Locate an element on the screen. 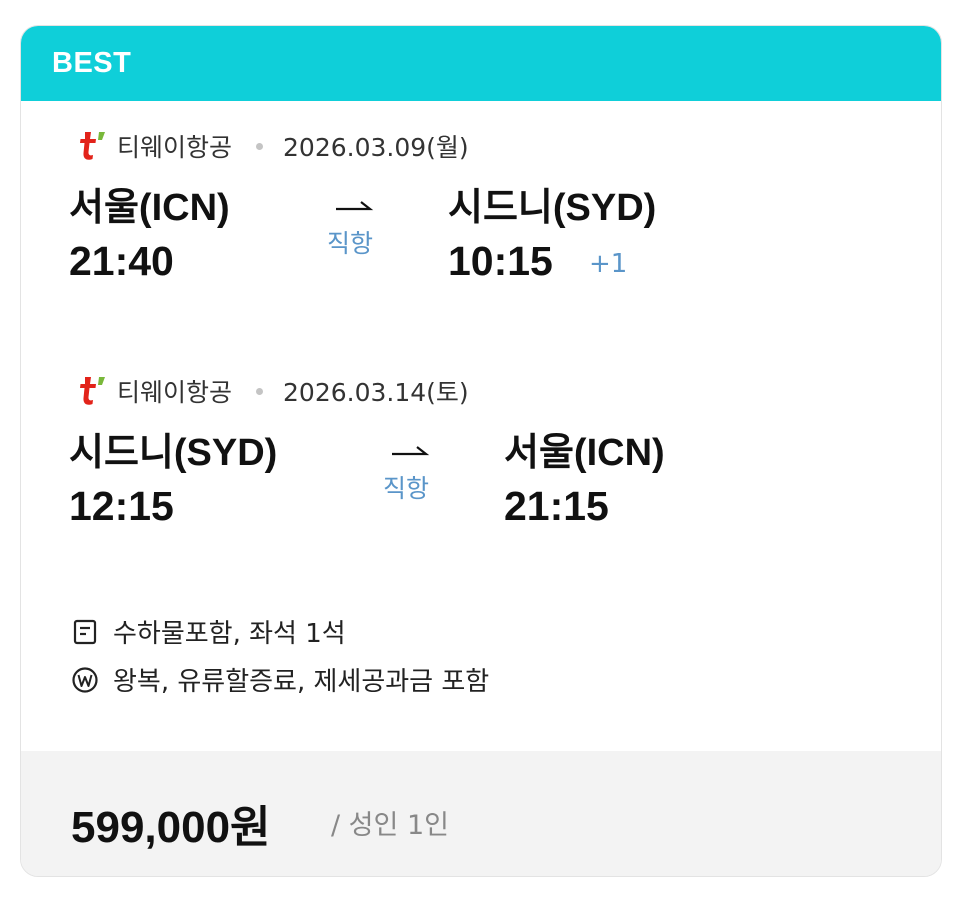 The image size is (964, 905). airline-row: 티웨이항공 2026.03.09(월) is located at coordinates (273, 146).